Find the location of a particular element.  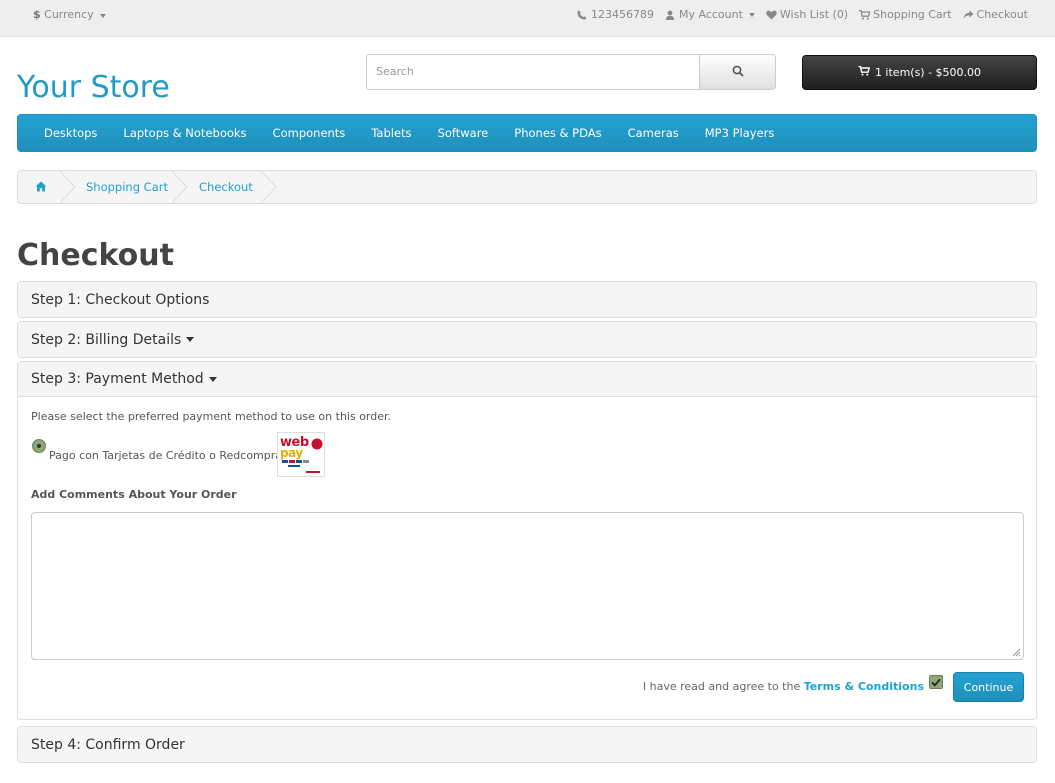

menu-item-phones-pdas: Phones & PDAs is located at coordinates (557, 133).